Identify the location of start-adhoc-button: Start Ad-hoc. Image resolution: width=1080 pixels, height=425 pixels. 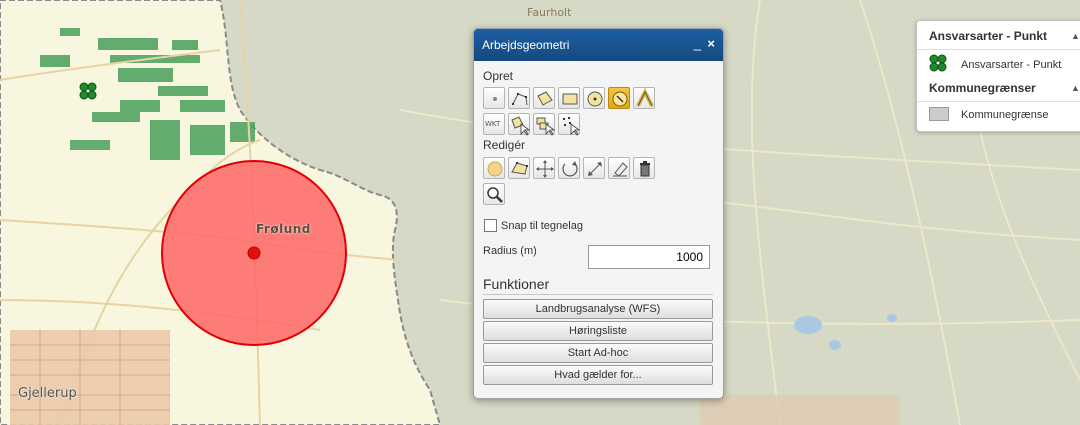
(598, 353).